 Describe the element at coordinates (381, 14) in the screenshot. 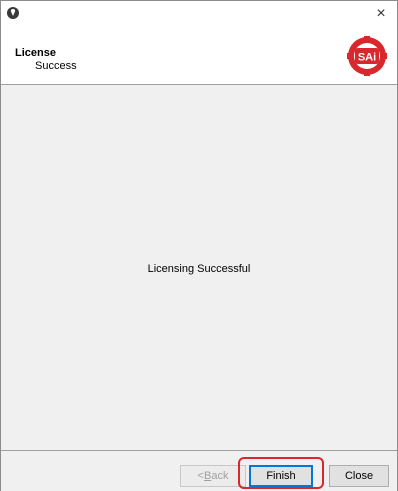

I see `close-window-button: ×` at that location.